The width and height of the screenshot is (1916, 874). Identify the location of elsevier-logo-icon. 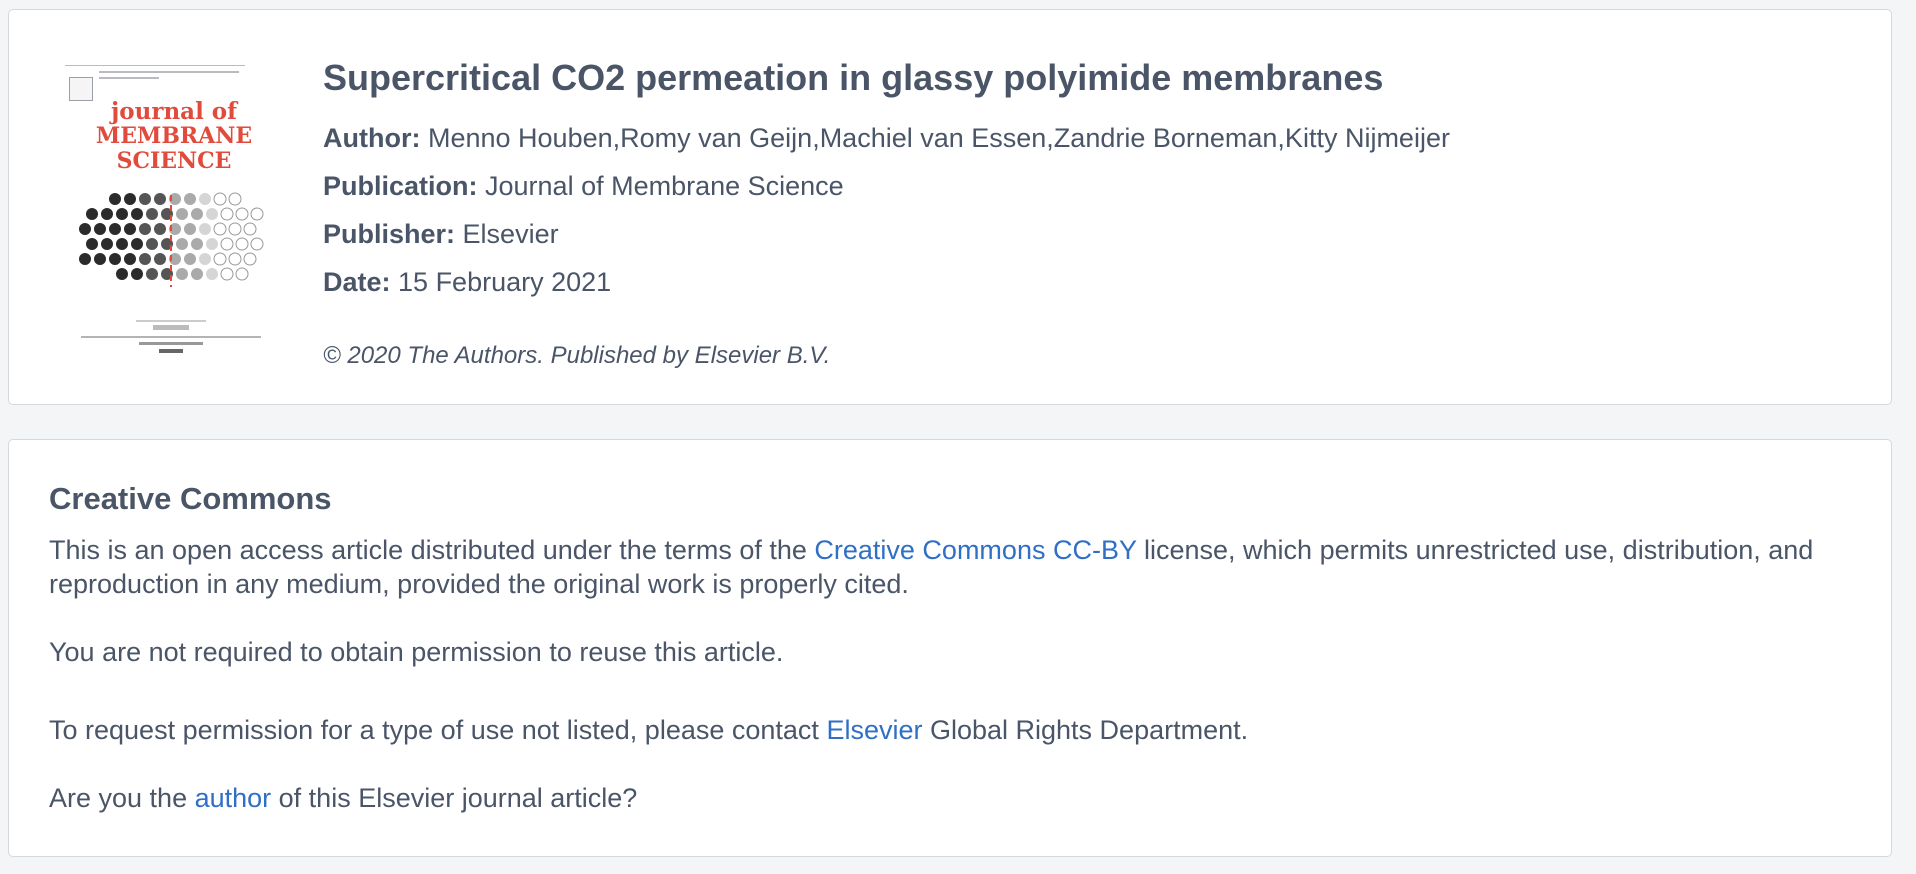
(81, 89).